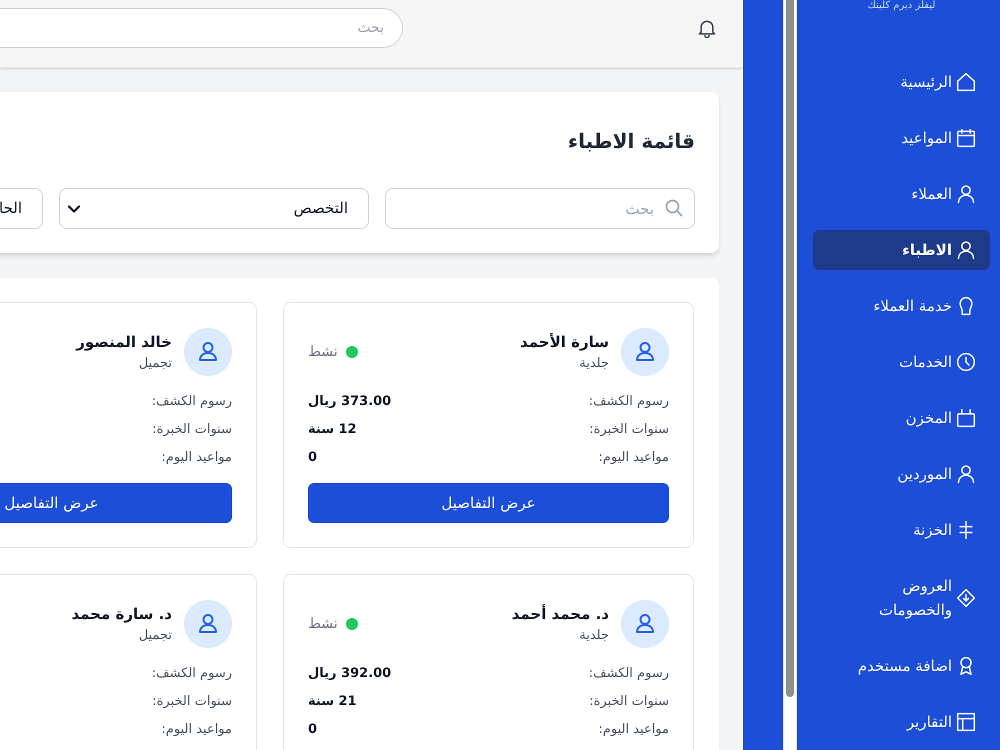 Image resolution: width=1000 pixels, height=750 pixels. I want to click on sidebar-item: الخدمات, so click(901, 362).